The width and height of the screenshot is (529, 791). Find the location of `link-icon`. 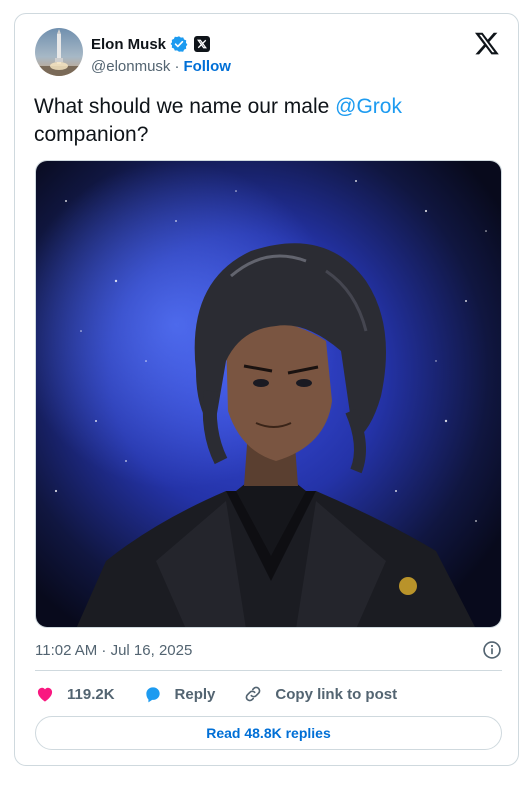

link-icon is located at coordinates (253, 694).